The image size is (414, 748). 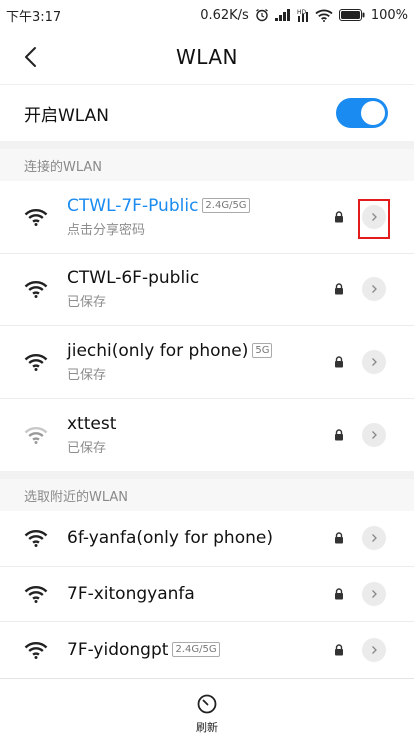 I want to click on battery-percent: 100%, so click(x=389, y=15).